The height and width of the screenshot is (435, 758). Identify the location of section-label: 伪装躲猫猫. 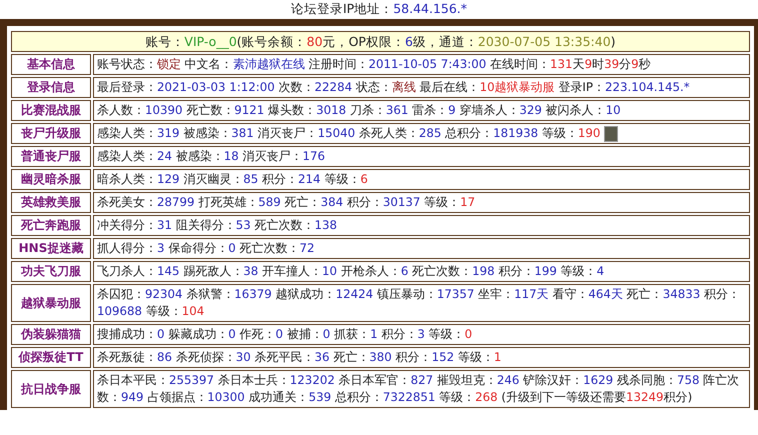
(51, 334).